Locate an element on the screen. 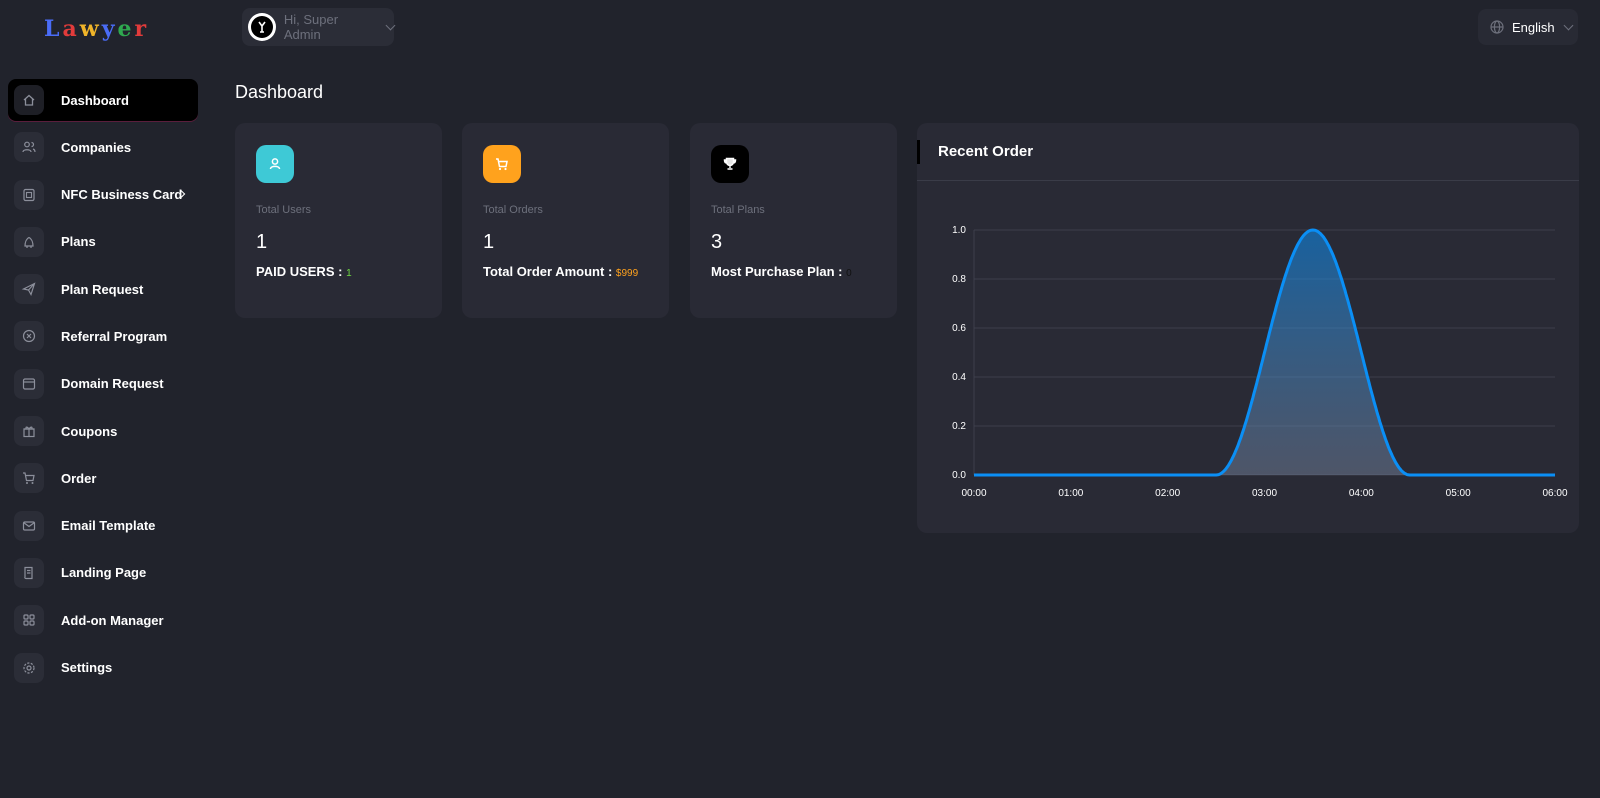  sidebar-item-label: Plans is located at coordinates (78, 242).